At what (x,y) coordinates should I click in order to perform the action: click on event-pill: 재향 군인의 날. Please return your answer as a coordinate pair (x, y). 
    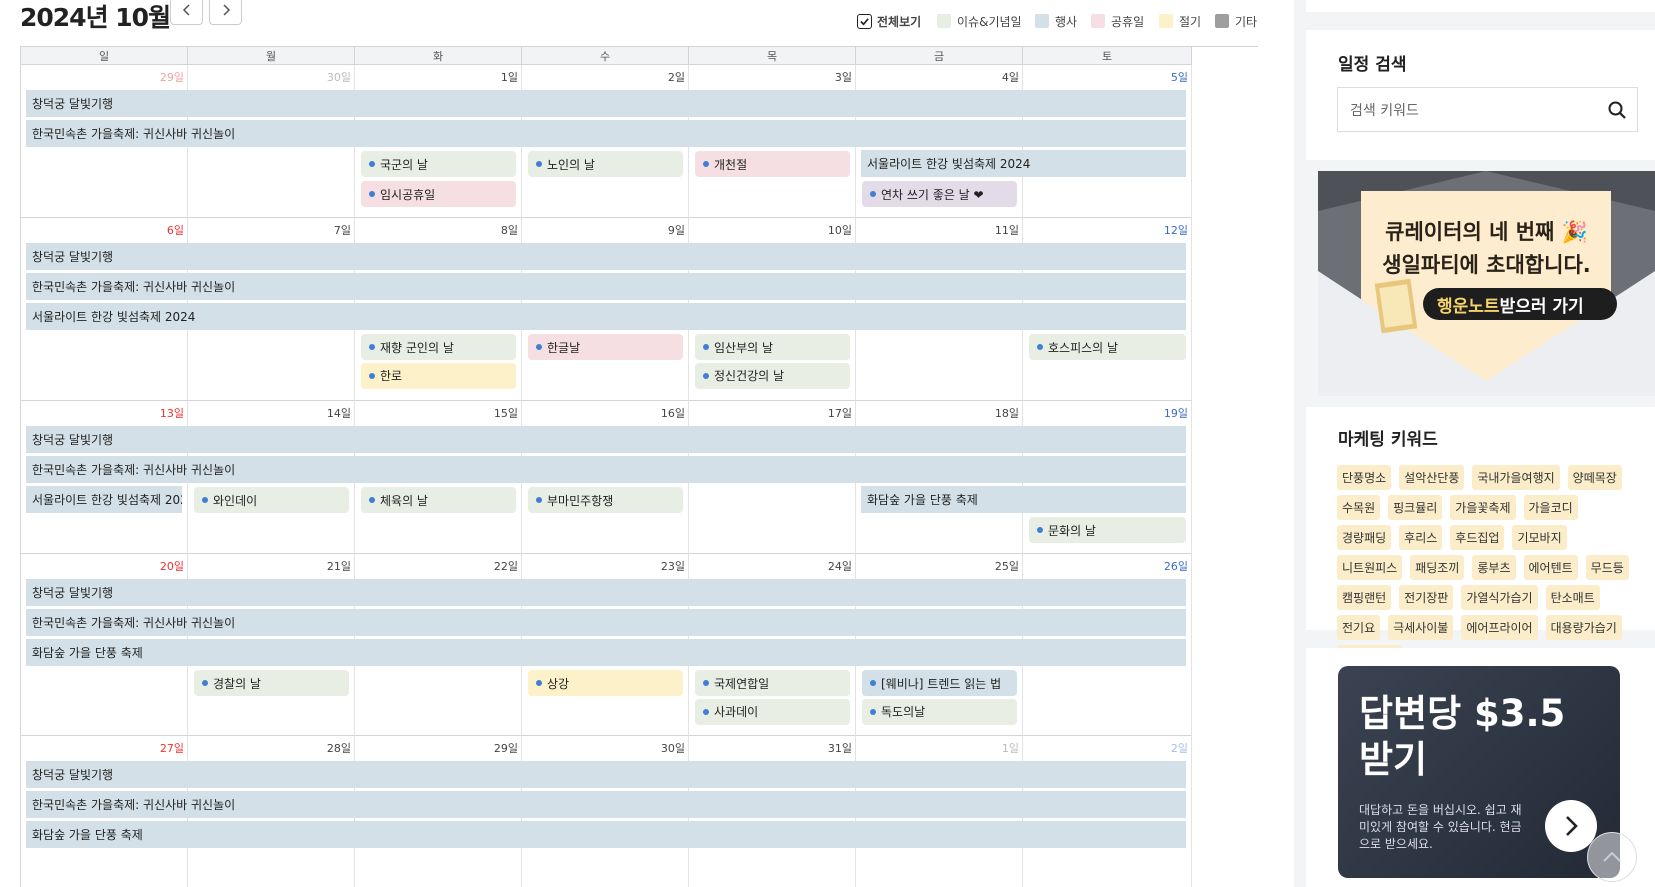
    Looking at the image, I should click on (438, 347).